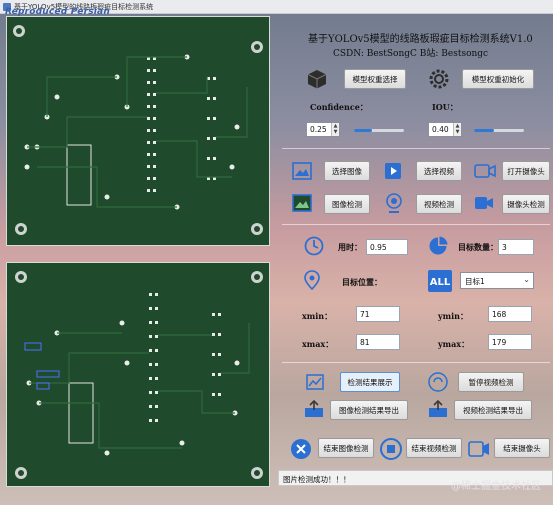 The image size is (553, 505). What do you see at coordinates (318, 129) in the screenshot?
I see `confidence-value: 0.25` at bounding box center [318, 129].